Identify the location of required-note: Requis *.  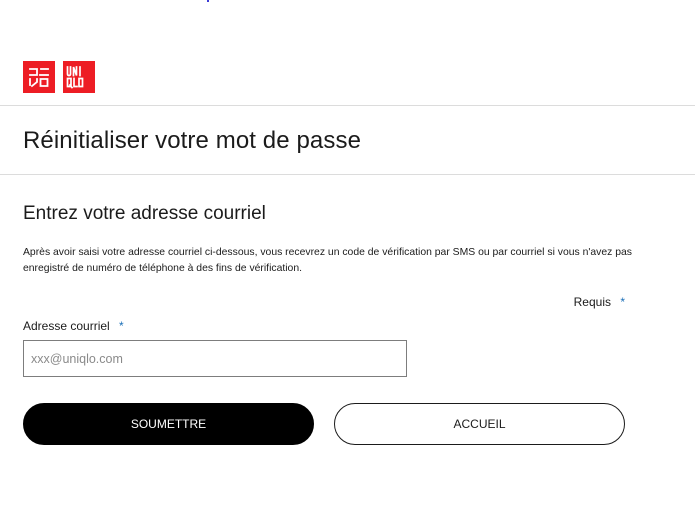
(599, 302).